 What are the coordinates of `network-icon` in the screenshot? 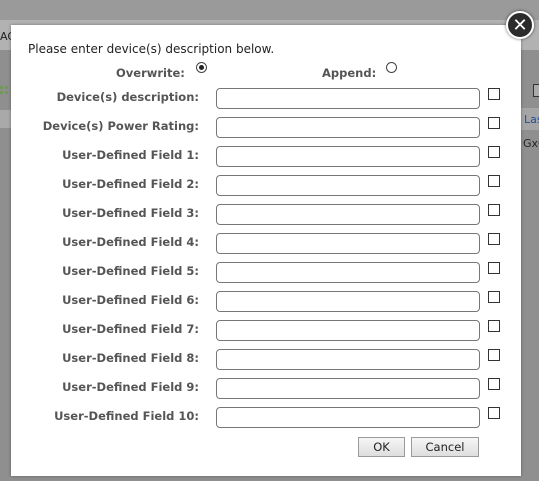 It's located at (4, 91).